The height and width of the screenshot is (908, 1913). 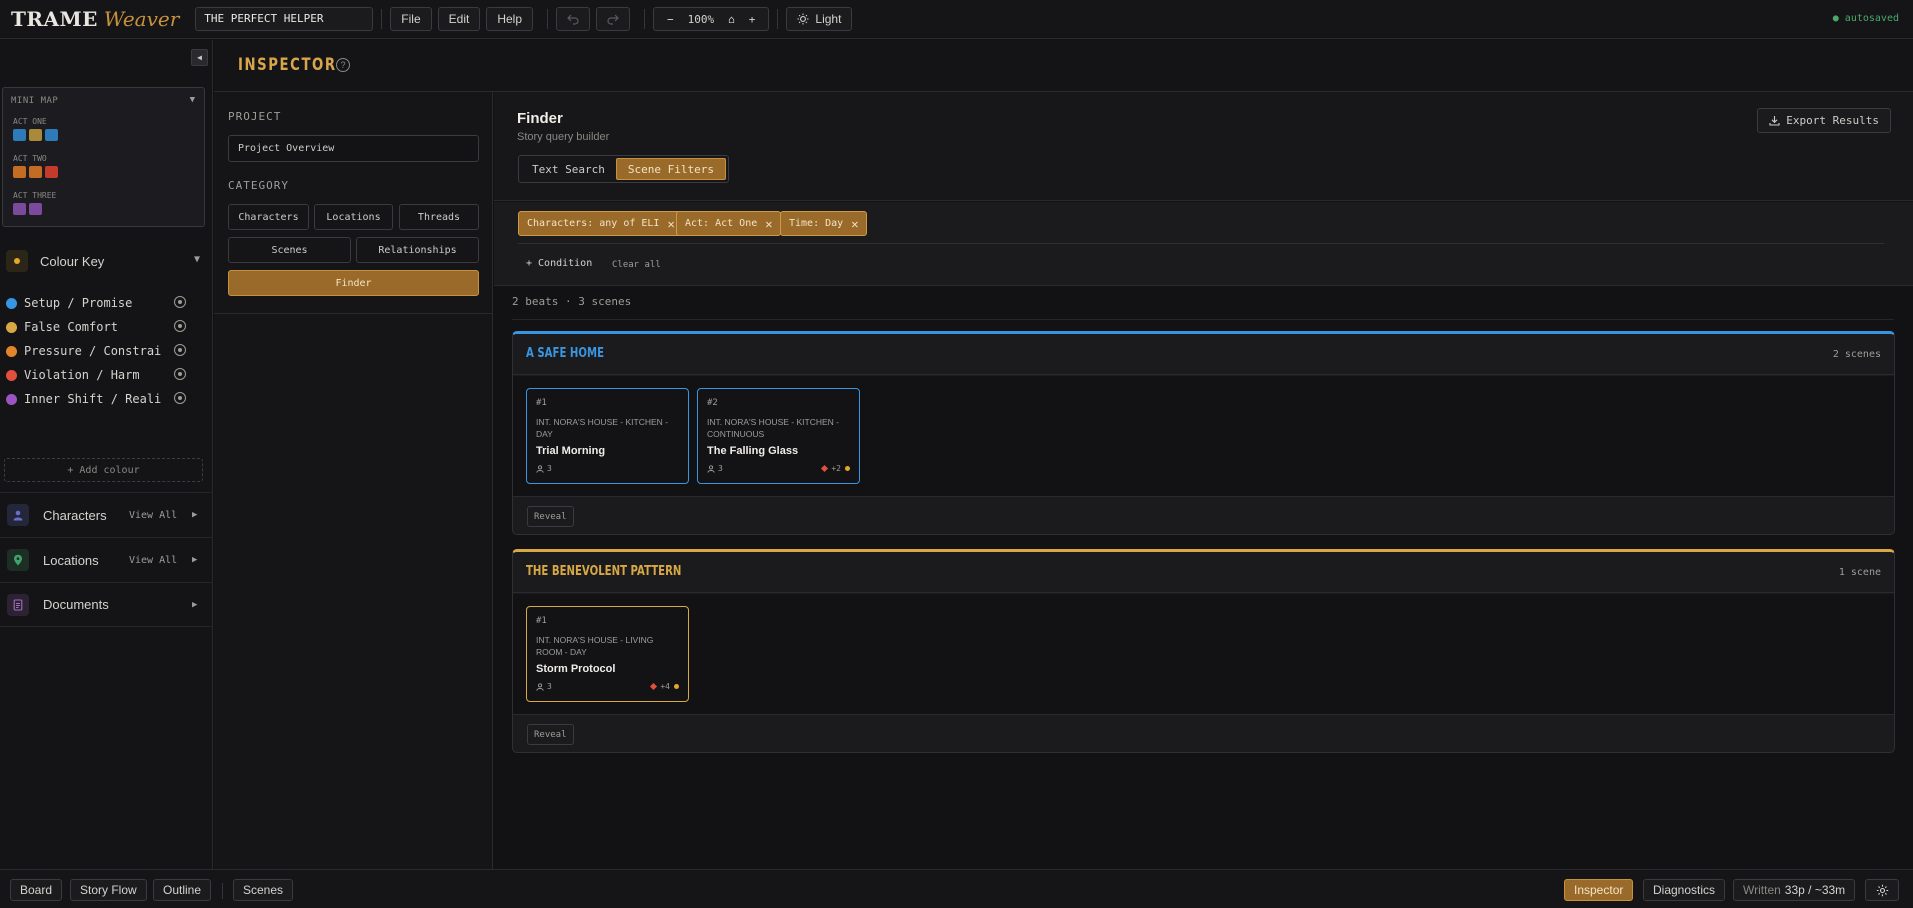 I want to click on help-menu-button: Help, so click(x=510, y=19).